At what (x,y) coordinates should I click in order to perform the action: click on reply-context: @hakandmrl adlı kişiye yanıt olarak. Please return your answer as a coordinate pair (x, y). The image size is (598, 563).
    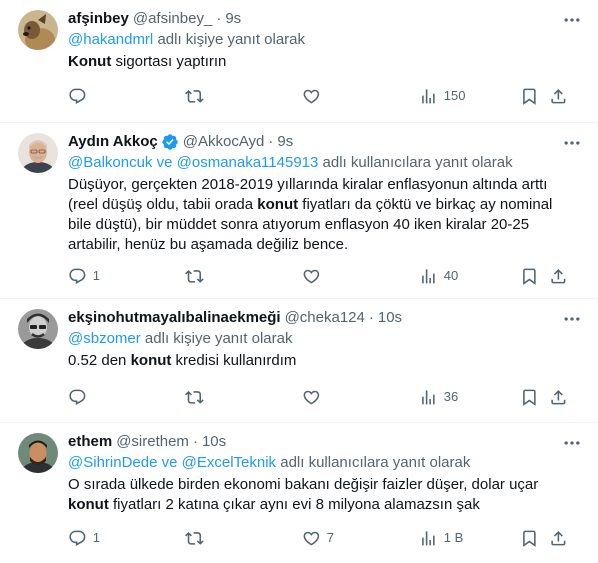
    Looking at the image, I should click on (325, 40).